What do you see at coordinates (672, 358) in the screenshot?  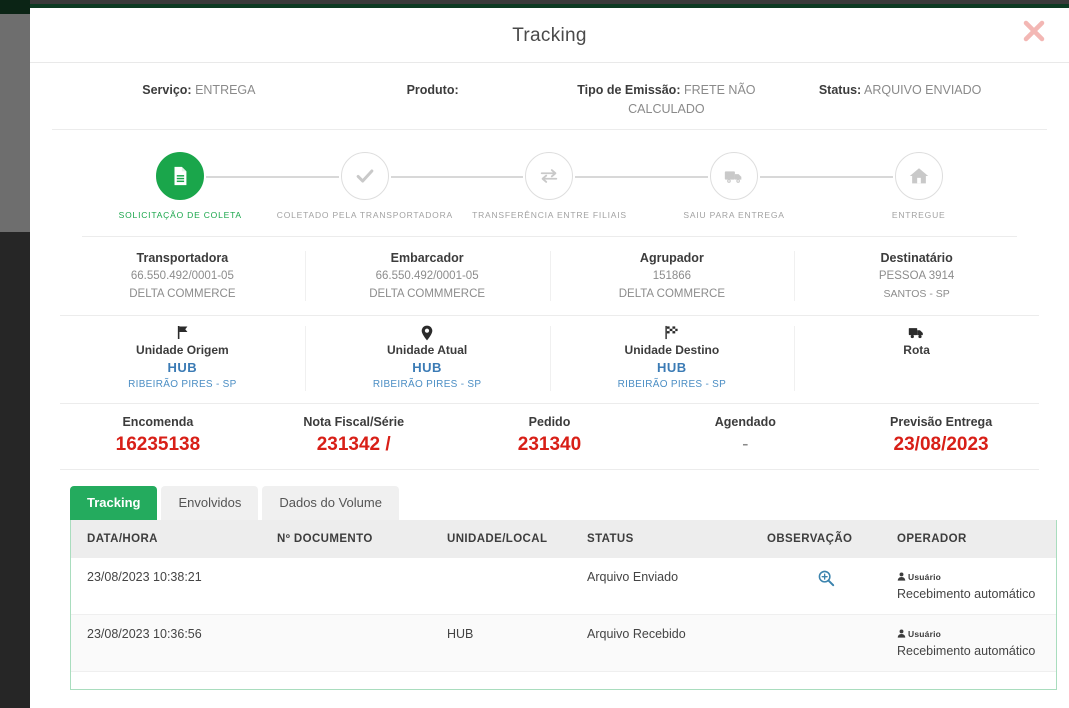 I see `unit-destino: Unidade Destino HUB RIBEIRÃO PIRES - SP` at bounding box center [672, 358].